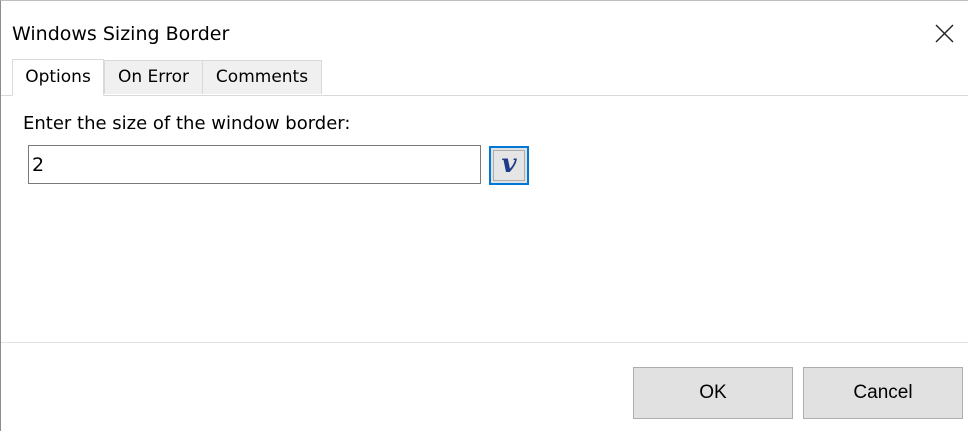 Image resolution: width=968 pixels, height=431 pixels. Describe the element at coordinates (484, 342) in the screenshot. I see `footer-separator` at that location.